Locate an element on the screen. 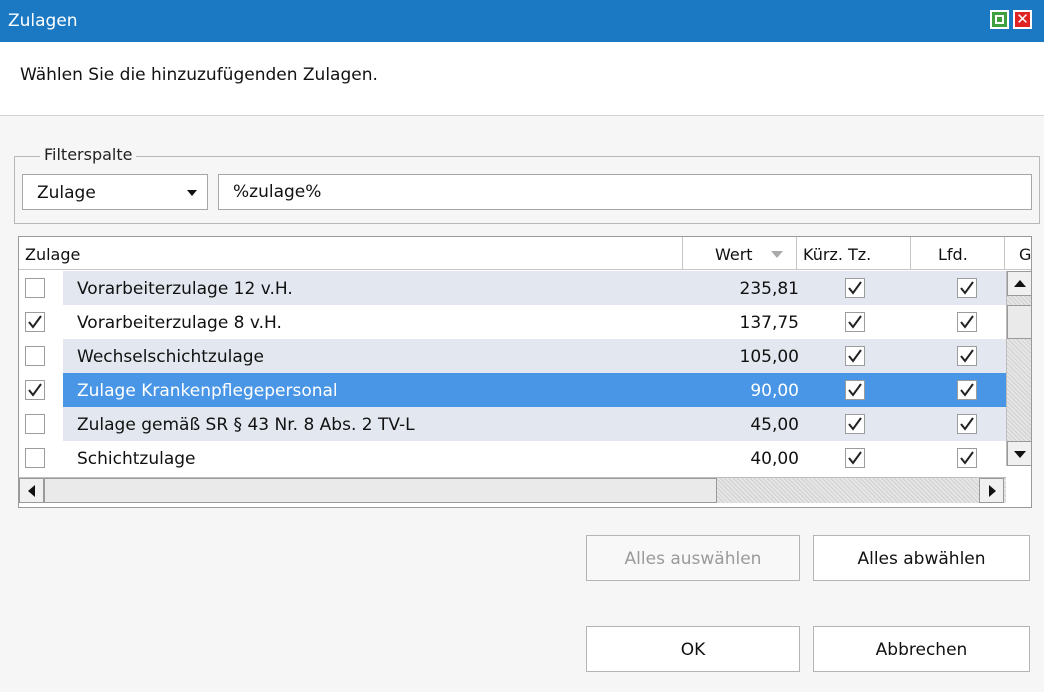  row-name: Wechselschichtzulage is located at coordinates (171, 357).